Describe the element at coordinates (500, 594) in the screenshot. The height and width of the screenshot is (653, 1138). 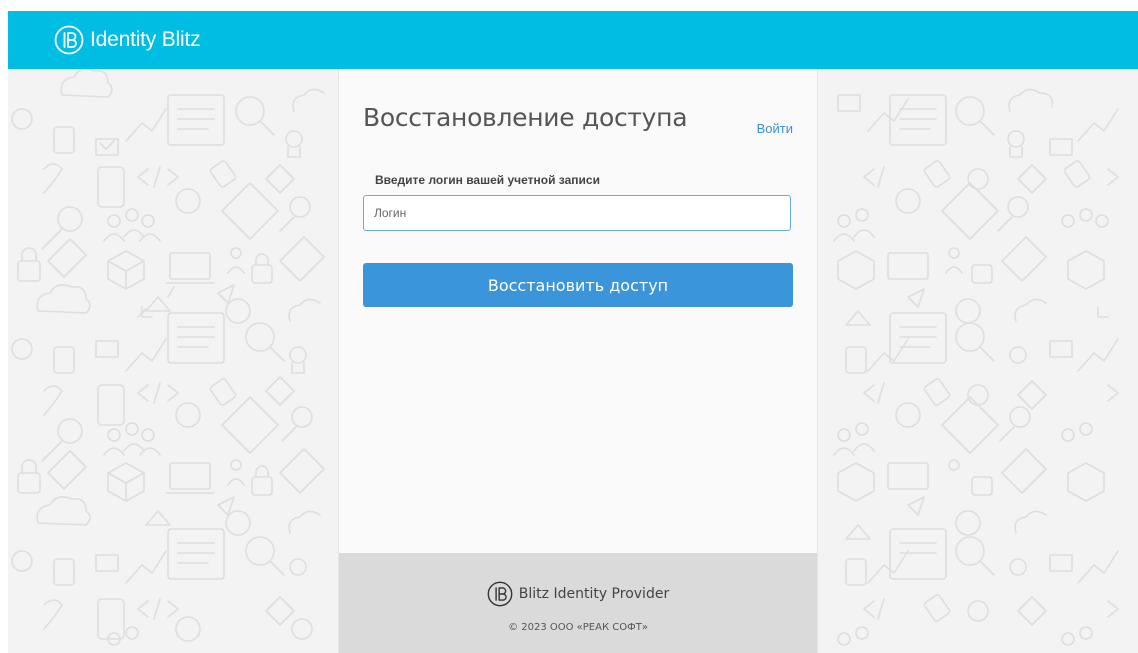
I see `blitz-identity-provider-logo-icon` at that location.